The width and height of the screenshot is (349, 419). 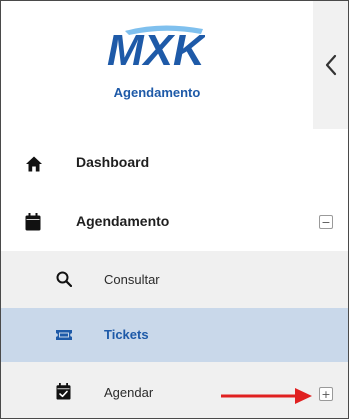 I want to click on menu-item-agendamento: Agendamento −, so click(x=174, y=222).